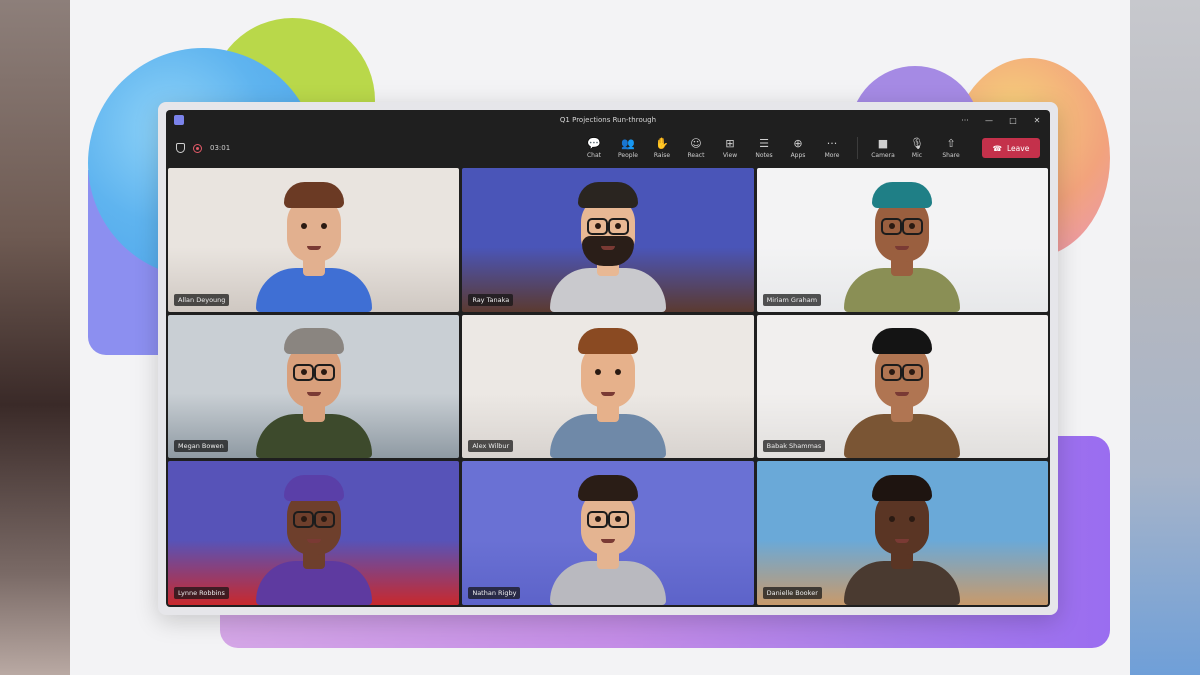 This screenshot has width=1200, height=675. What do you see at coordinates (798, 143) in the screenshot?
I see `apps-icon: ⊕` at bounding box center [798, 143].